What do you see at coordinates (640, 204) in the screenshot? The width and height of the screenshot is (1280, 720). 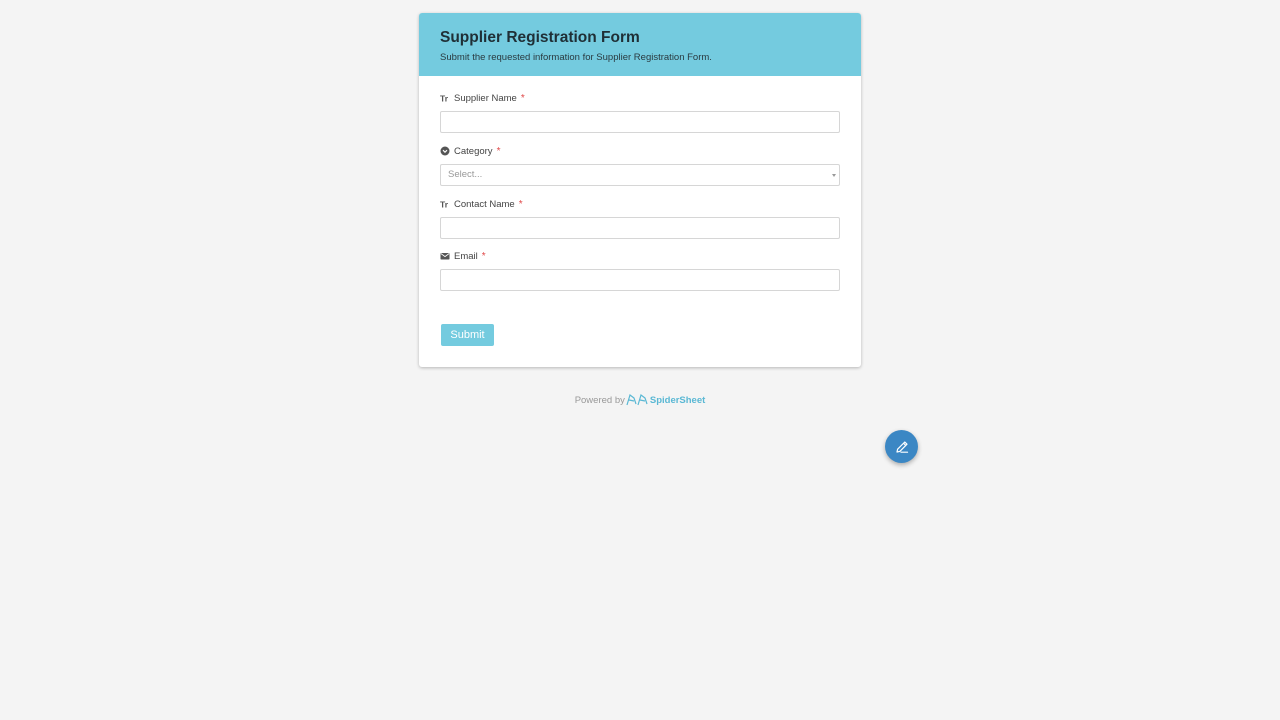 I see `field-label-row: Tr Contact Name *` at bounding box center [640, 204].